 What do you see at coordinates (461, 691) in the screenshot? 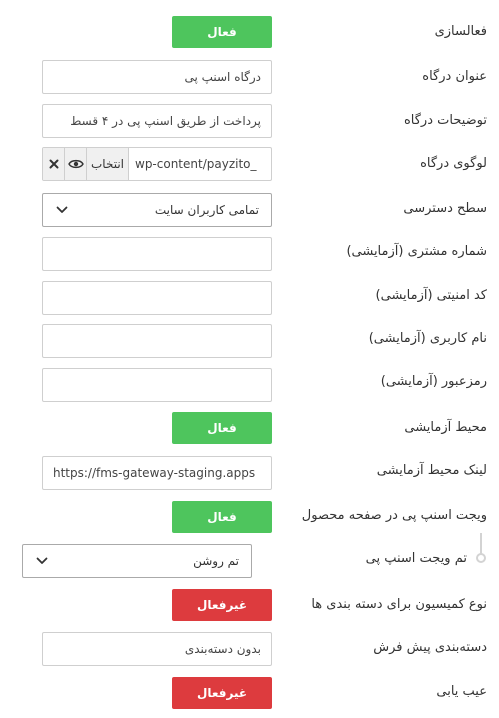
I see `debug-label: عیب یابی` at bounding box center [461, 691].